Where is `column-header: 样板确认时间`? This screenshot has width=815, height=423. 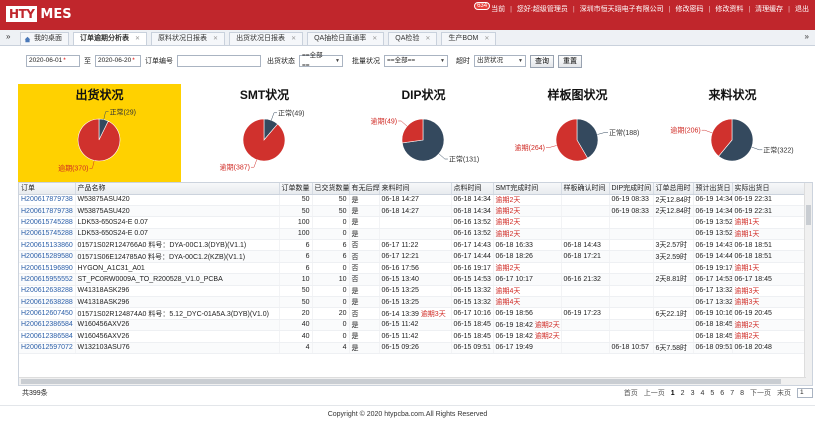 column-header: 样板确认时间 is located at coordinates (585, 189).